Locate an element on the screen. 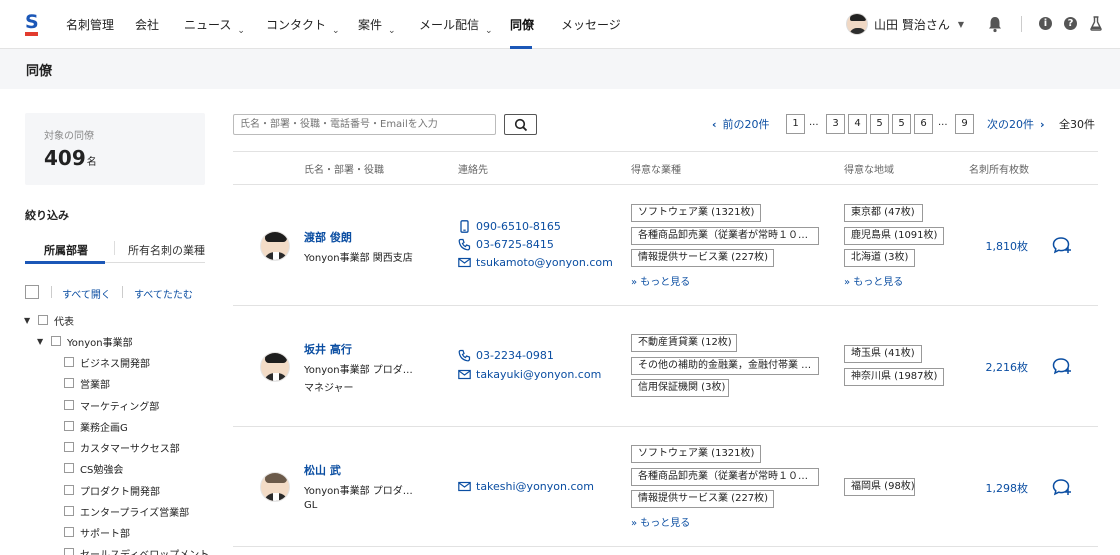 Image resolution: width=1120 pixels, height=555 pixels. nav-item-mail: メール配信 ⌄ is located at coordinates (456, 26).